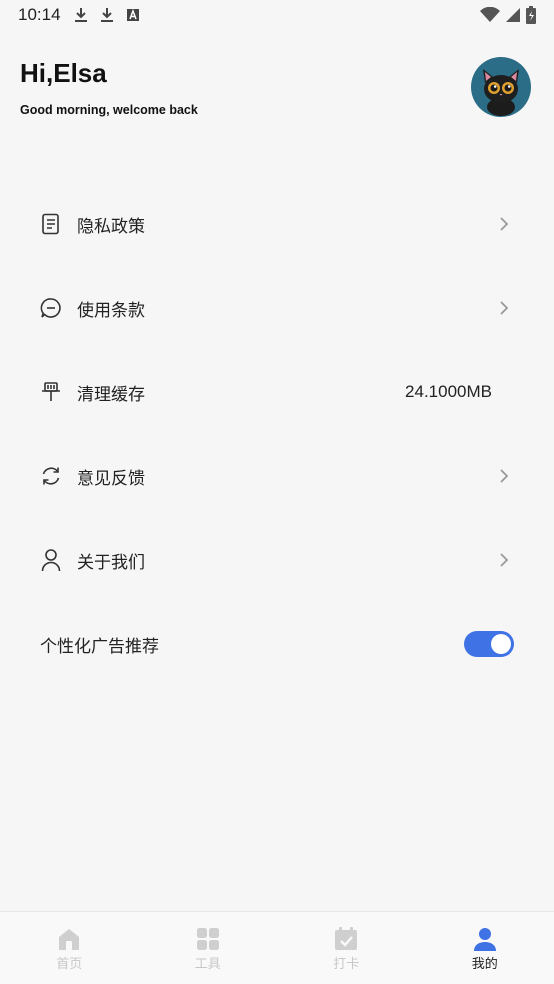  I want to click on tab-mine: 我的, so click(485, 948).